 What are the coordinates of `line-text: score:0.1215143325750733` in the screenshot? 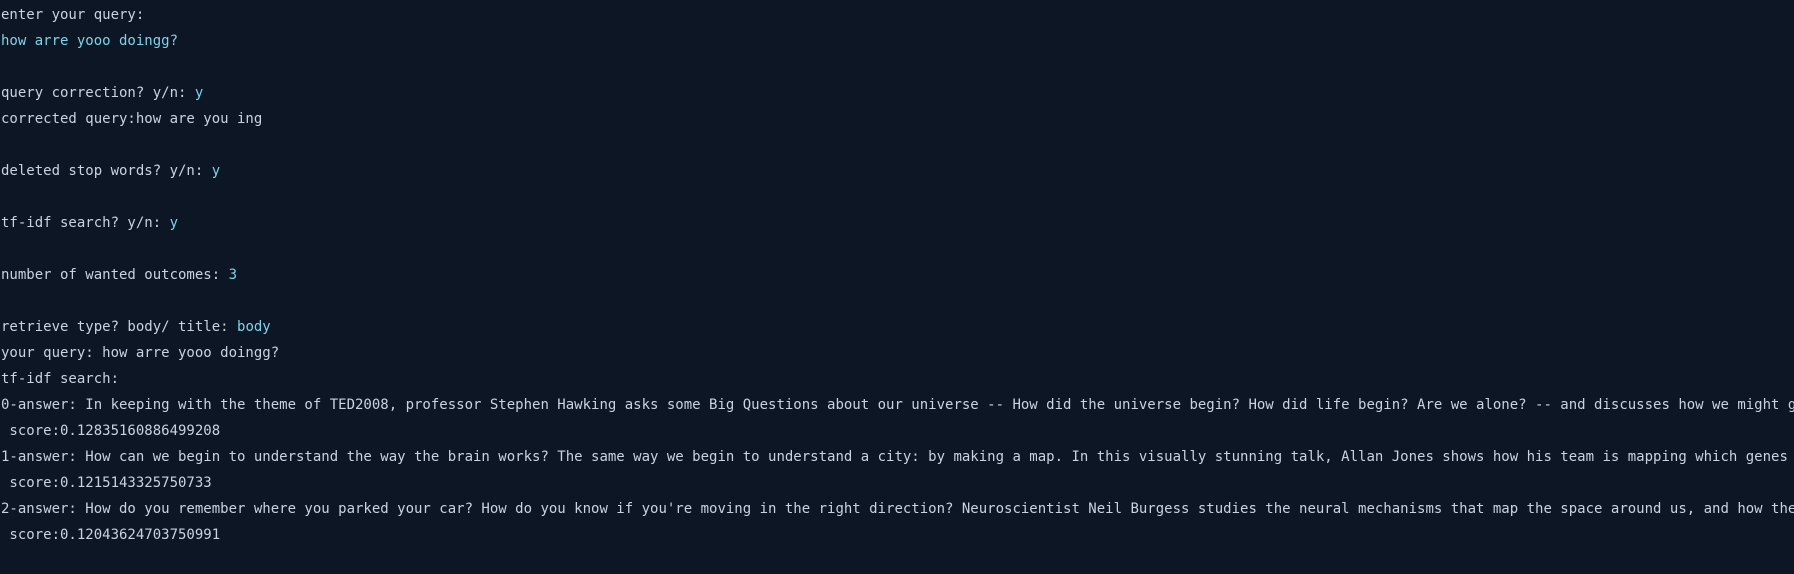 It's located at (106, 483).